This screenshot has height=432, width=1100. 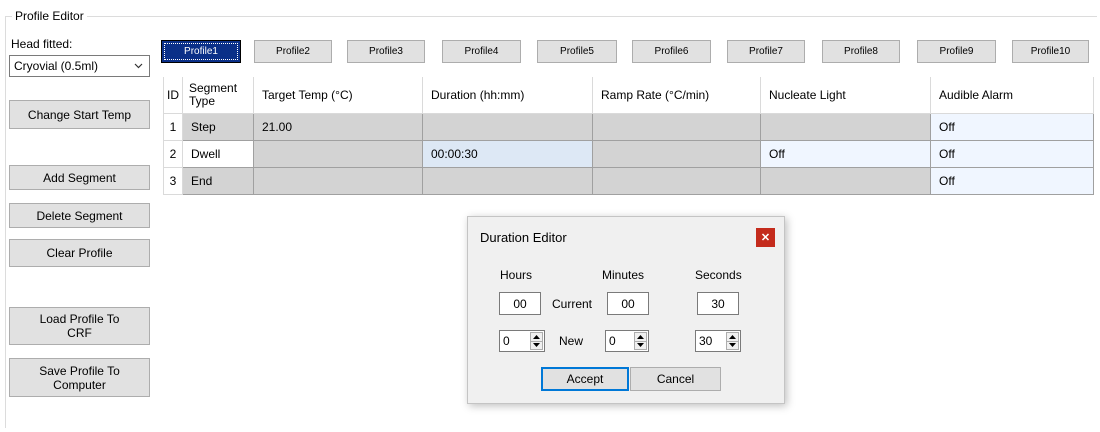 What do you see at coordinates (585, 379) in the screenshot?
I see `accept-button: Accept` at bounding box center [585, 379].